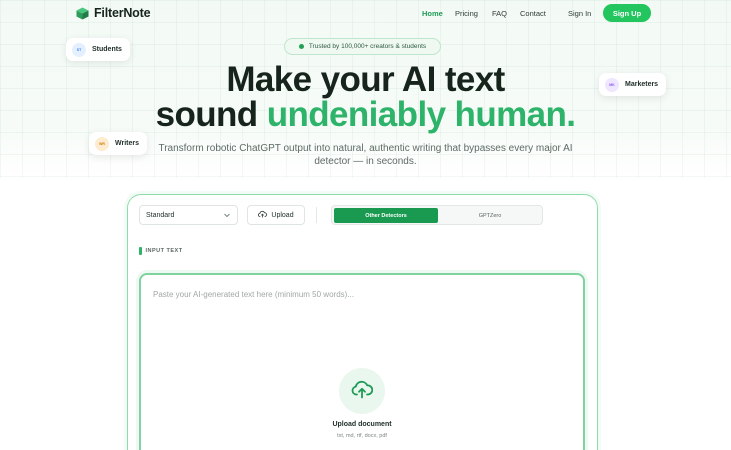  I want to click on status-dot-icon, so click(301, 46).